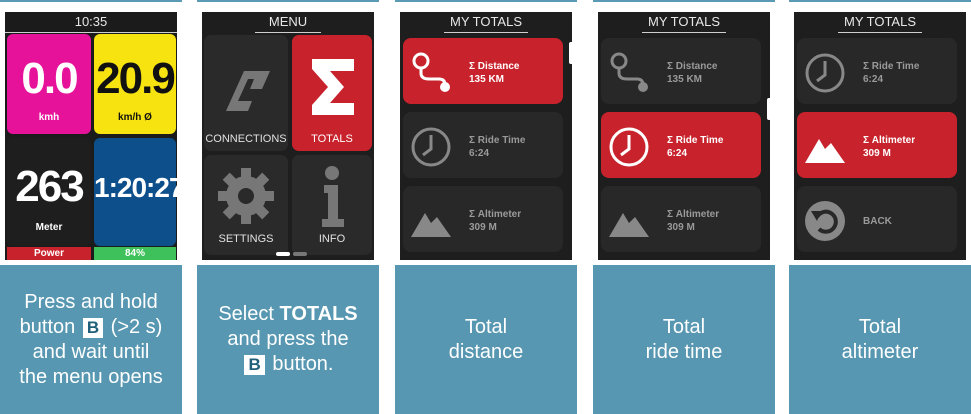  I want to click on speed-value: 0.0, so click(49, 78).